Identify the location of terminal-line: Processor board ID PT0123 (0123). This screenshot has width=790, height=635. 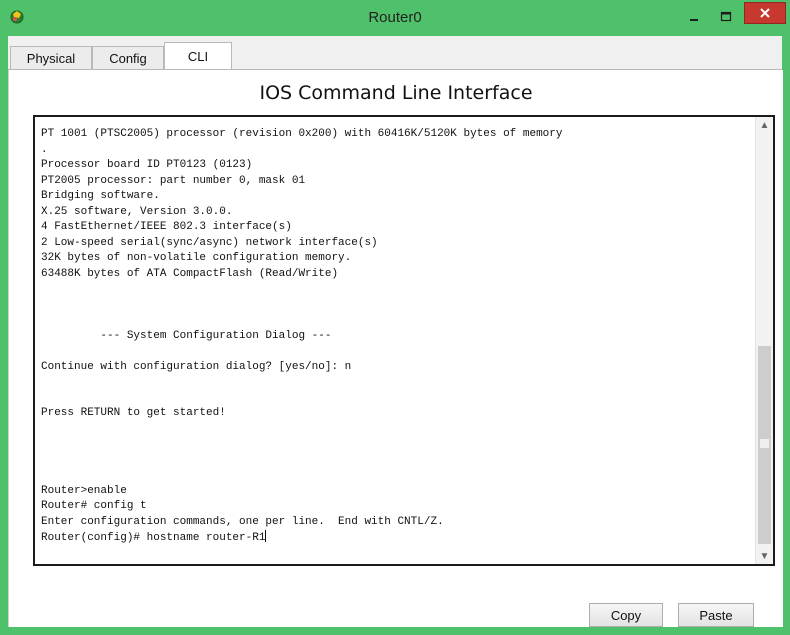
(147, 165).